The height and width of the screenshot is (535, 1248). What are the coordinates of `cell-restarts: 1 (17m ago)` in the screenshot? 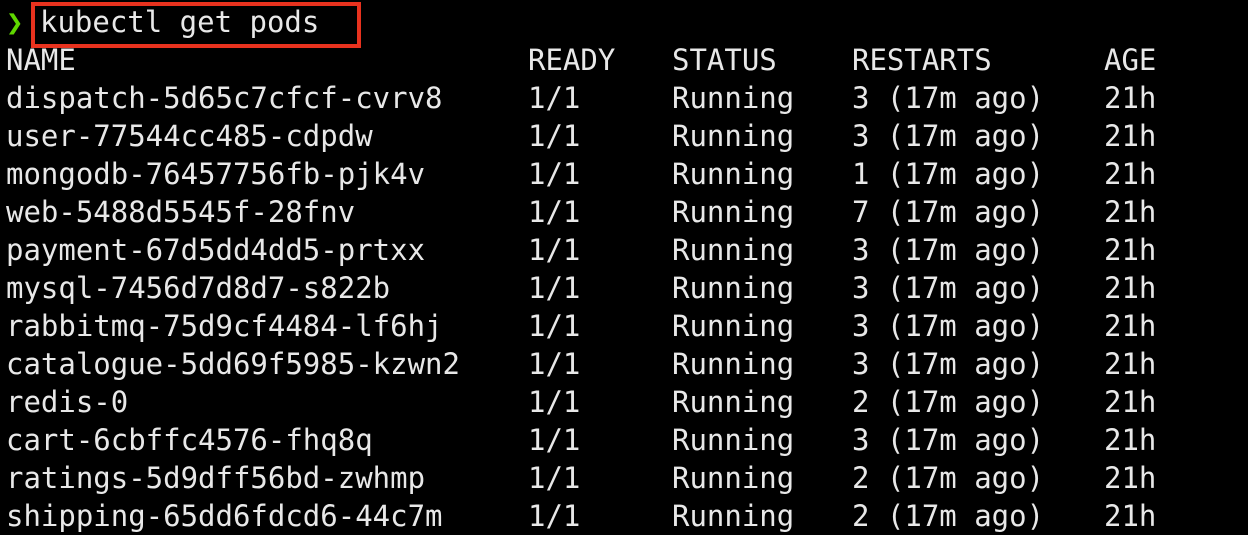 It's located at (948, 174).